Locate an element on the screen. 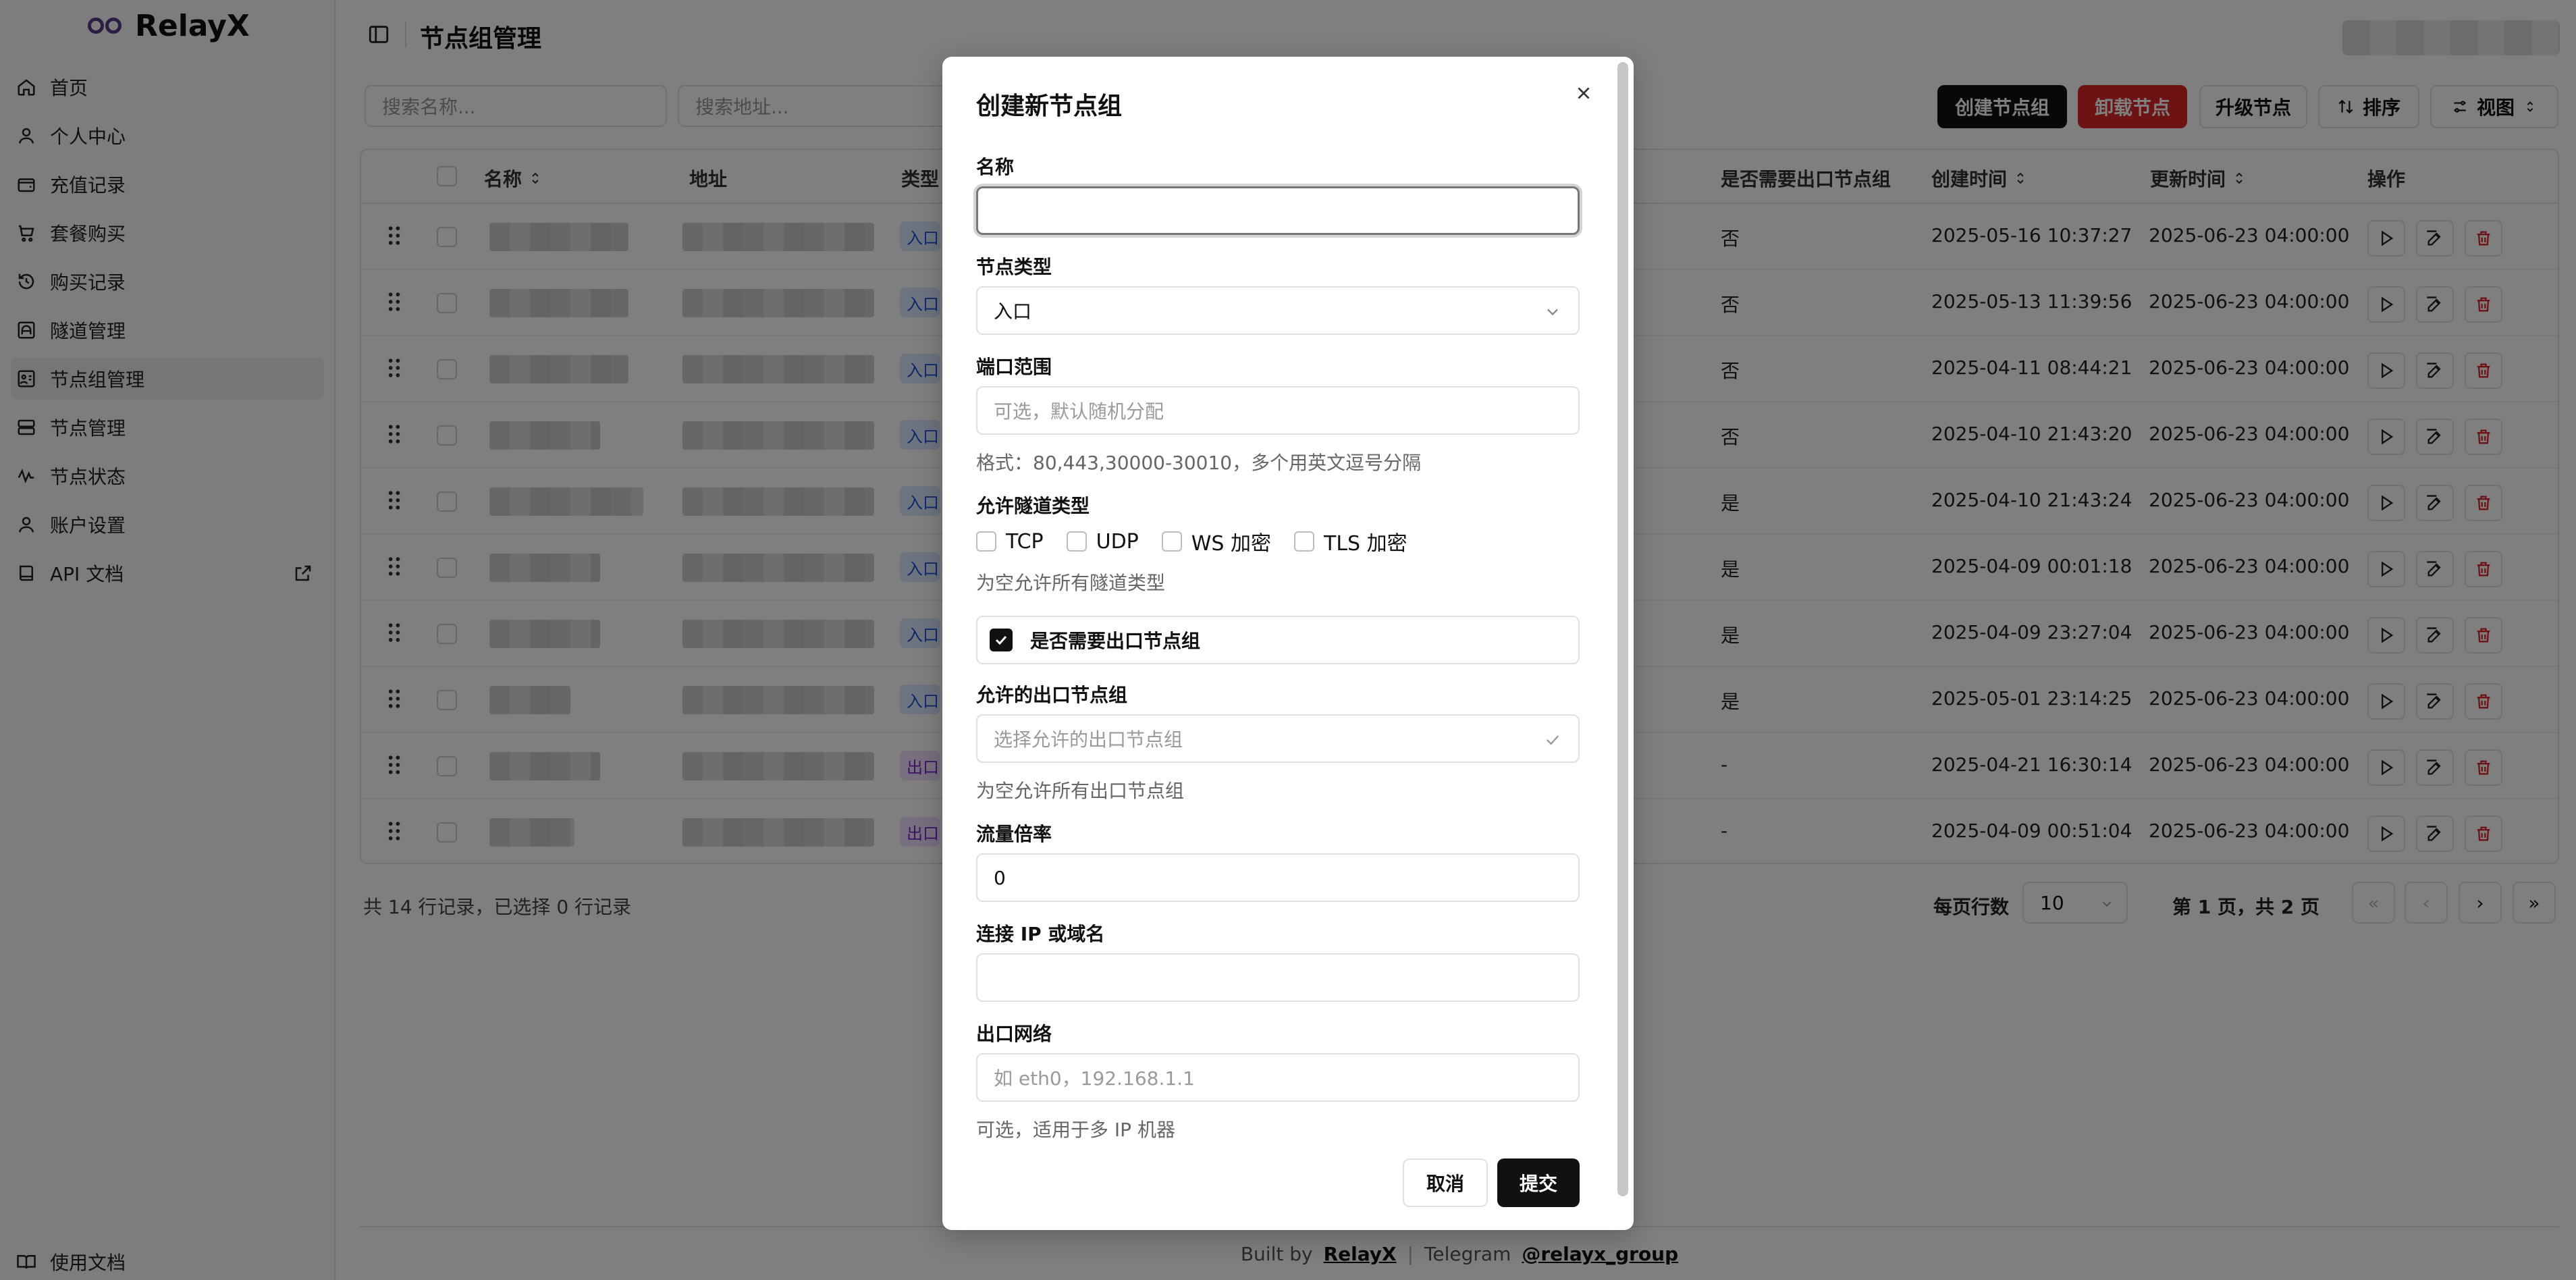 The height and width of the screenshot is (1280, 2576). tunnel-types-label: 允许隧道类型 is located at coordinates (1033, 506).